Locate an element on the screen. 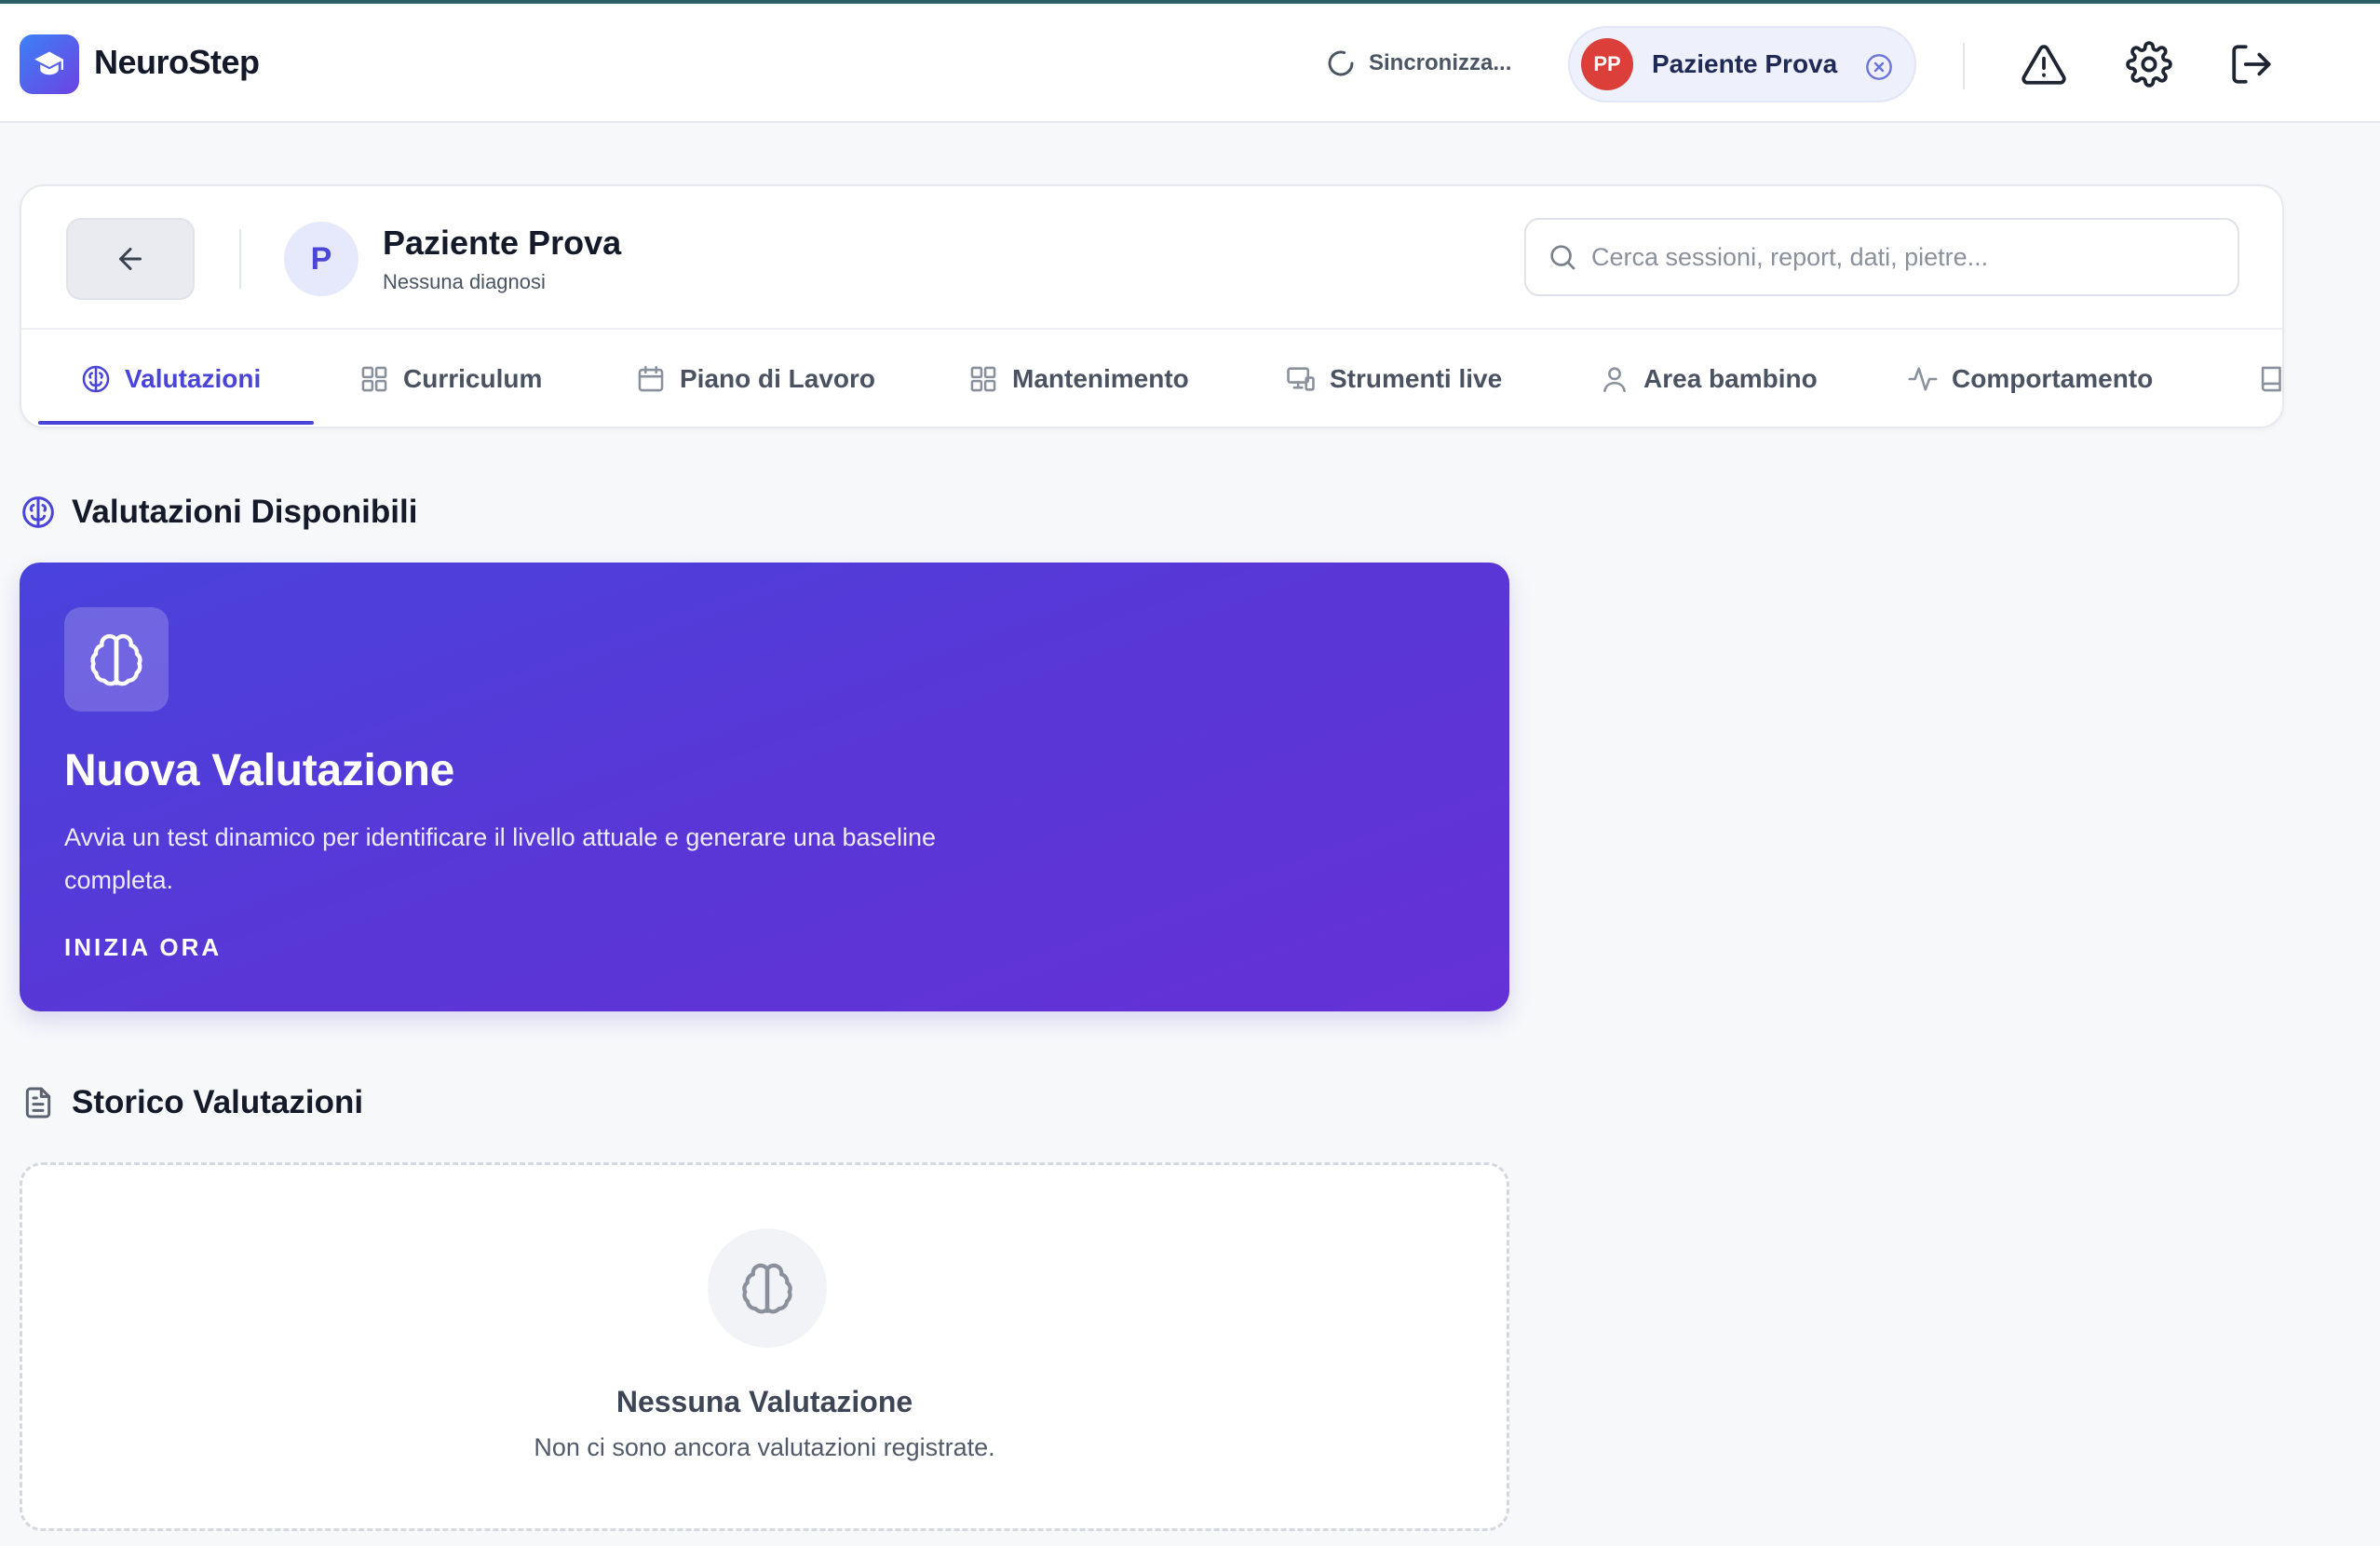  activity-icon is located at coordinates (1923, 379).